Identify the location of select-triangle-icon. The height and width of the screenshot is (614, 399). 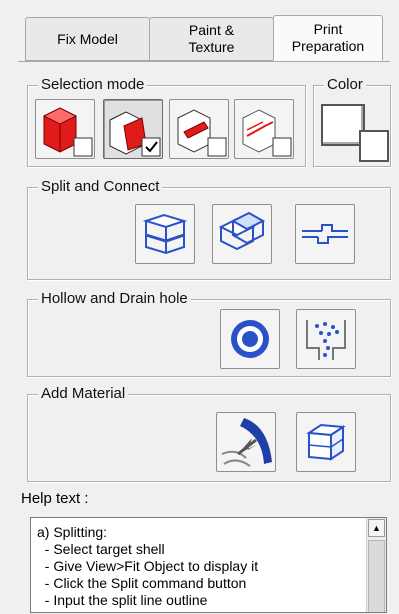
(135, 134).